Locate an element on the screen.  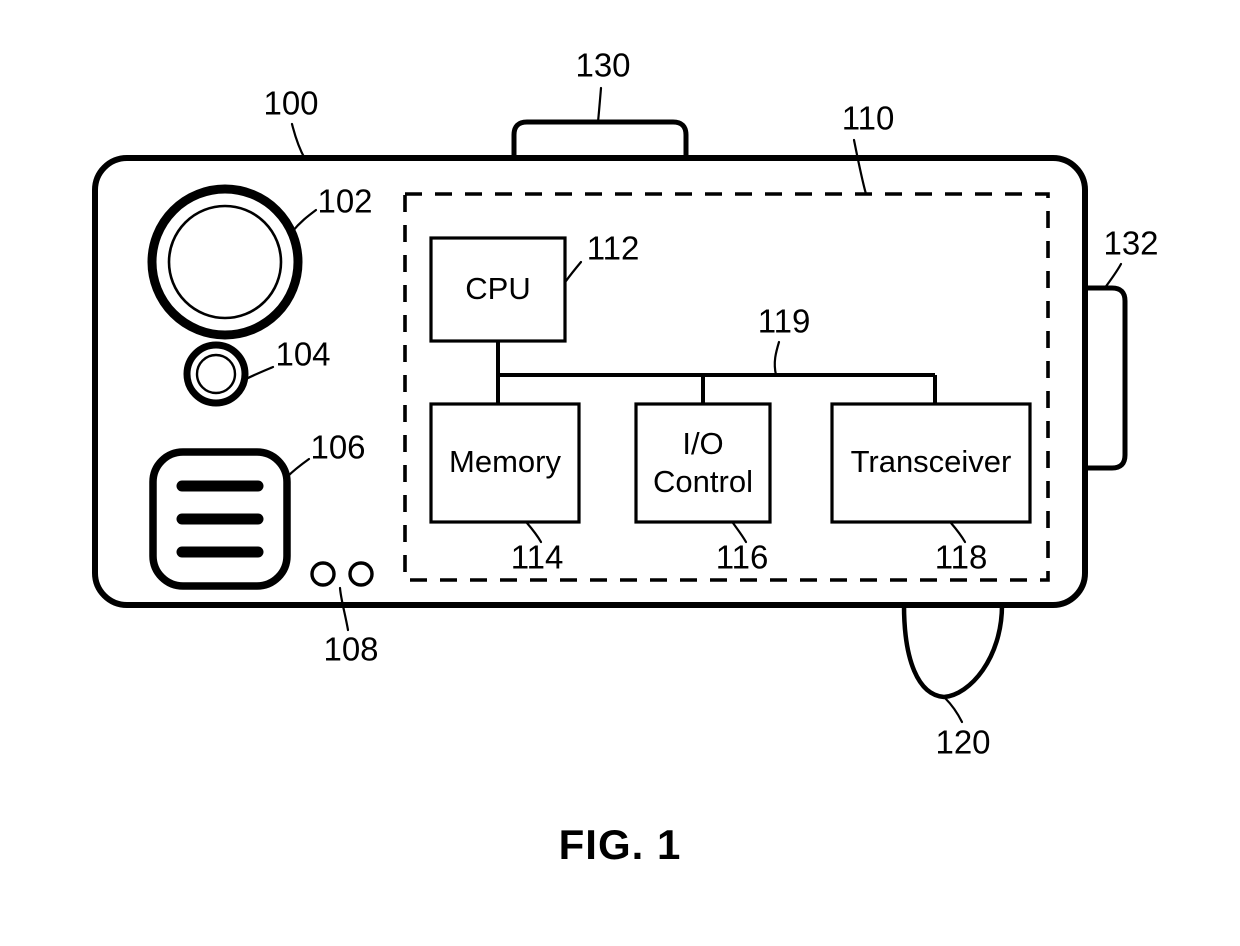
figure-caption: FIG. 1 is located at coordinates (620, 844).